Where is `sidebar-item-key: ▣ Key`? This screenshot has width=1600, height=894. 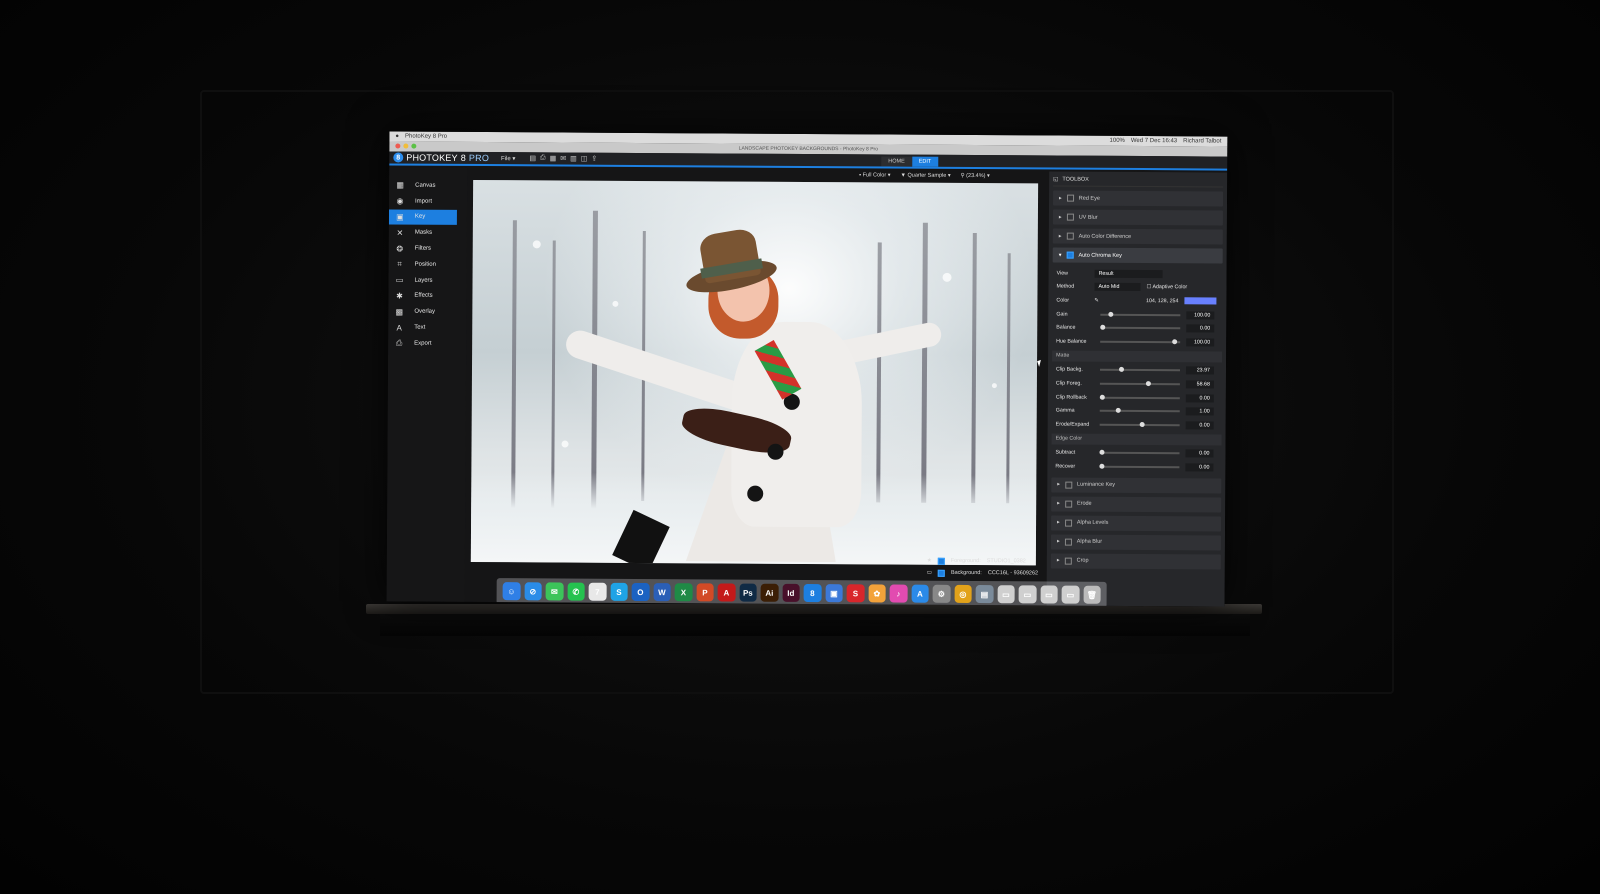 sidebar-item-key: ▣ Key is located at coordinates (422, 217).